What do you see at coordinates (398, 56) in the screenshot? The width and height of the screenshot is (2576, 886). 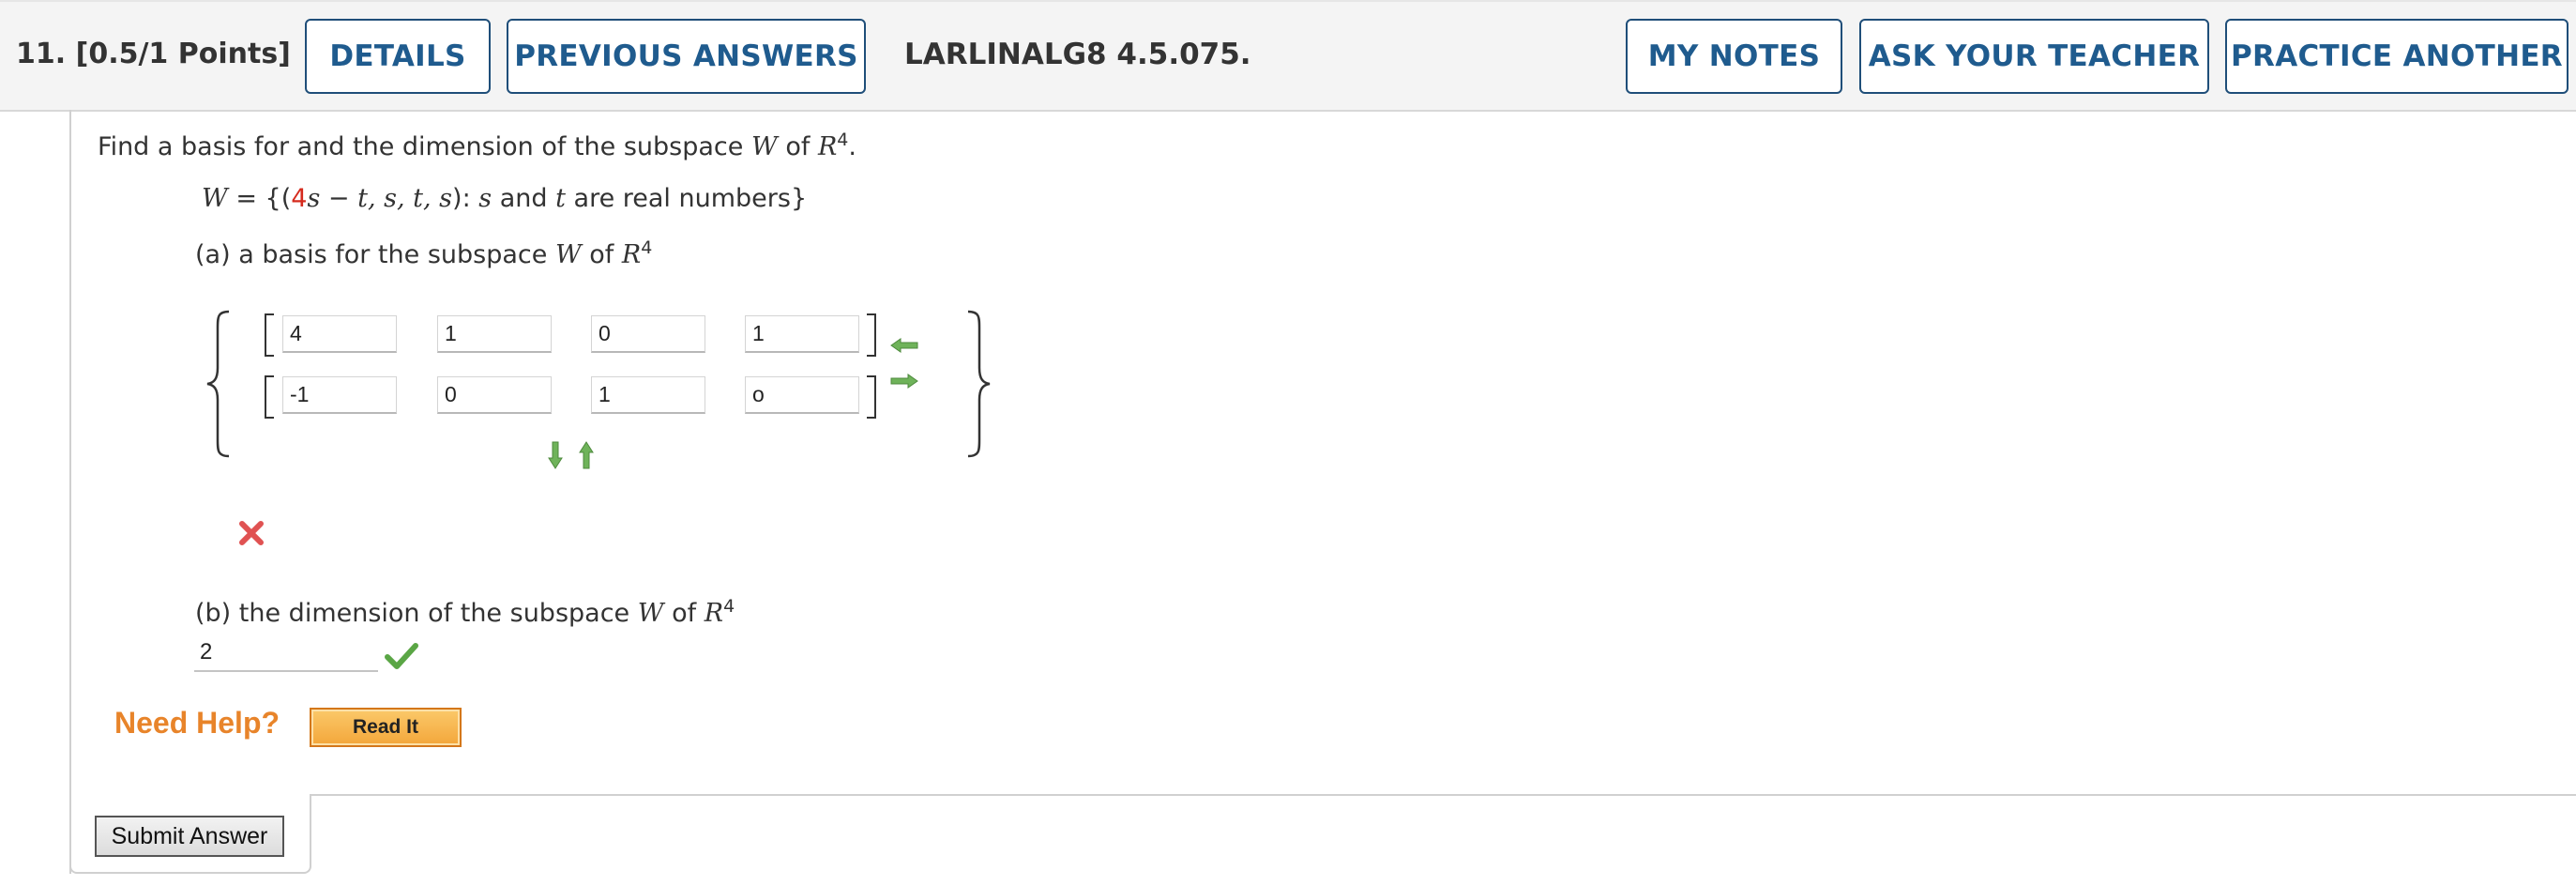 I see `details-button: DETAILS` at bounding box center [398, 56].